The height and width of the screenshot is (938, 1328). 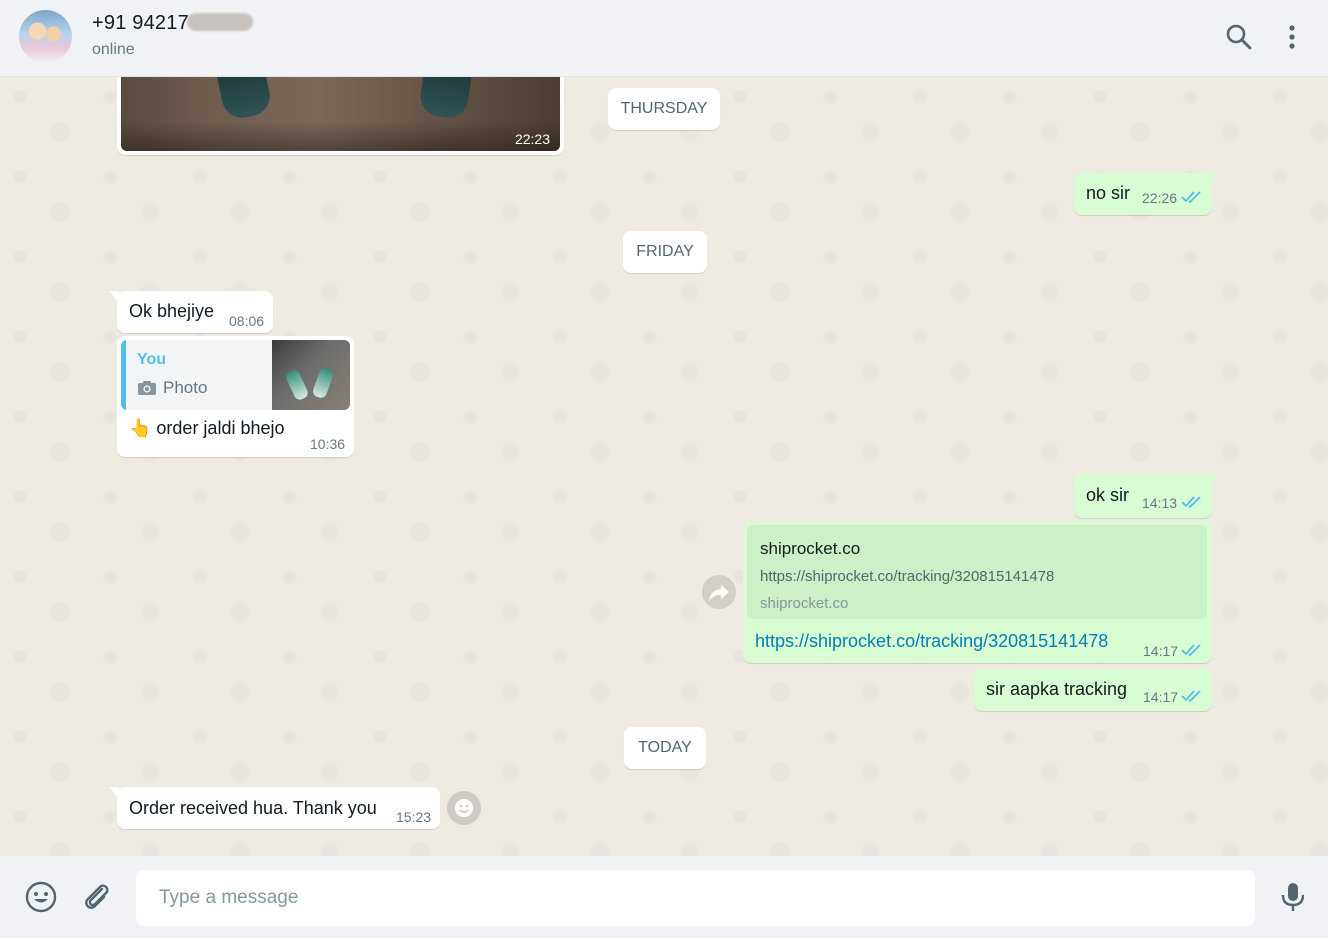 What do you see at coordinates (719, 592) in the screenshot?
I see `forward-icon` at bounding box center [719, 592].